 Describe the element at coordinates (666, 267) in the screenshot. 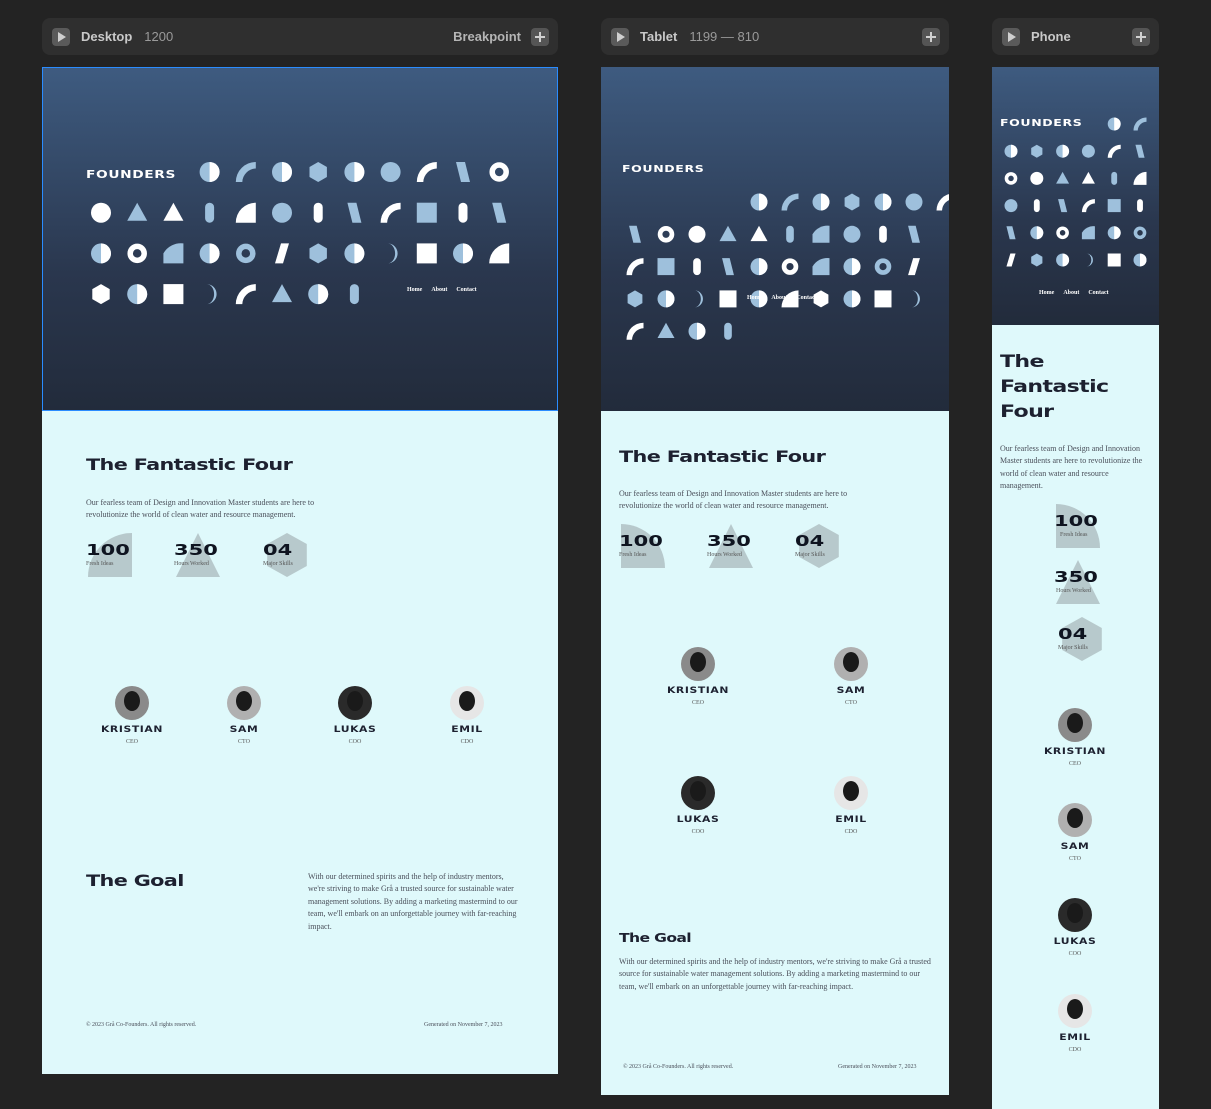

I see `square-icon` at that location.